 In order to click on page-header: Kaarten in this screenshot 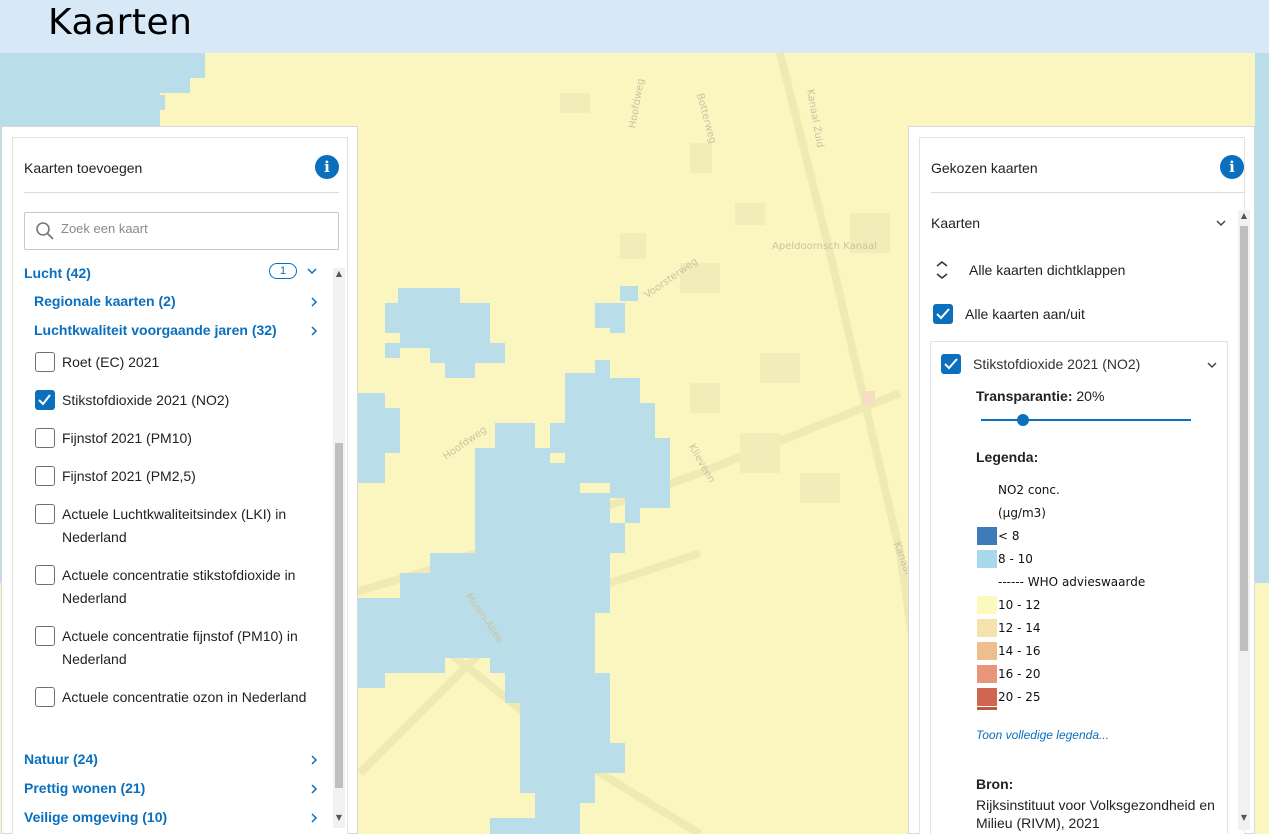, I will do `click(634, 26)`.